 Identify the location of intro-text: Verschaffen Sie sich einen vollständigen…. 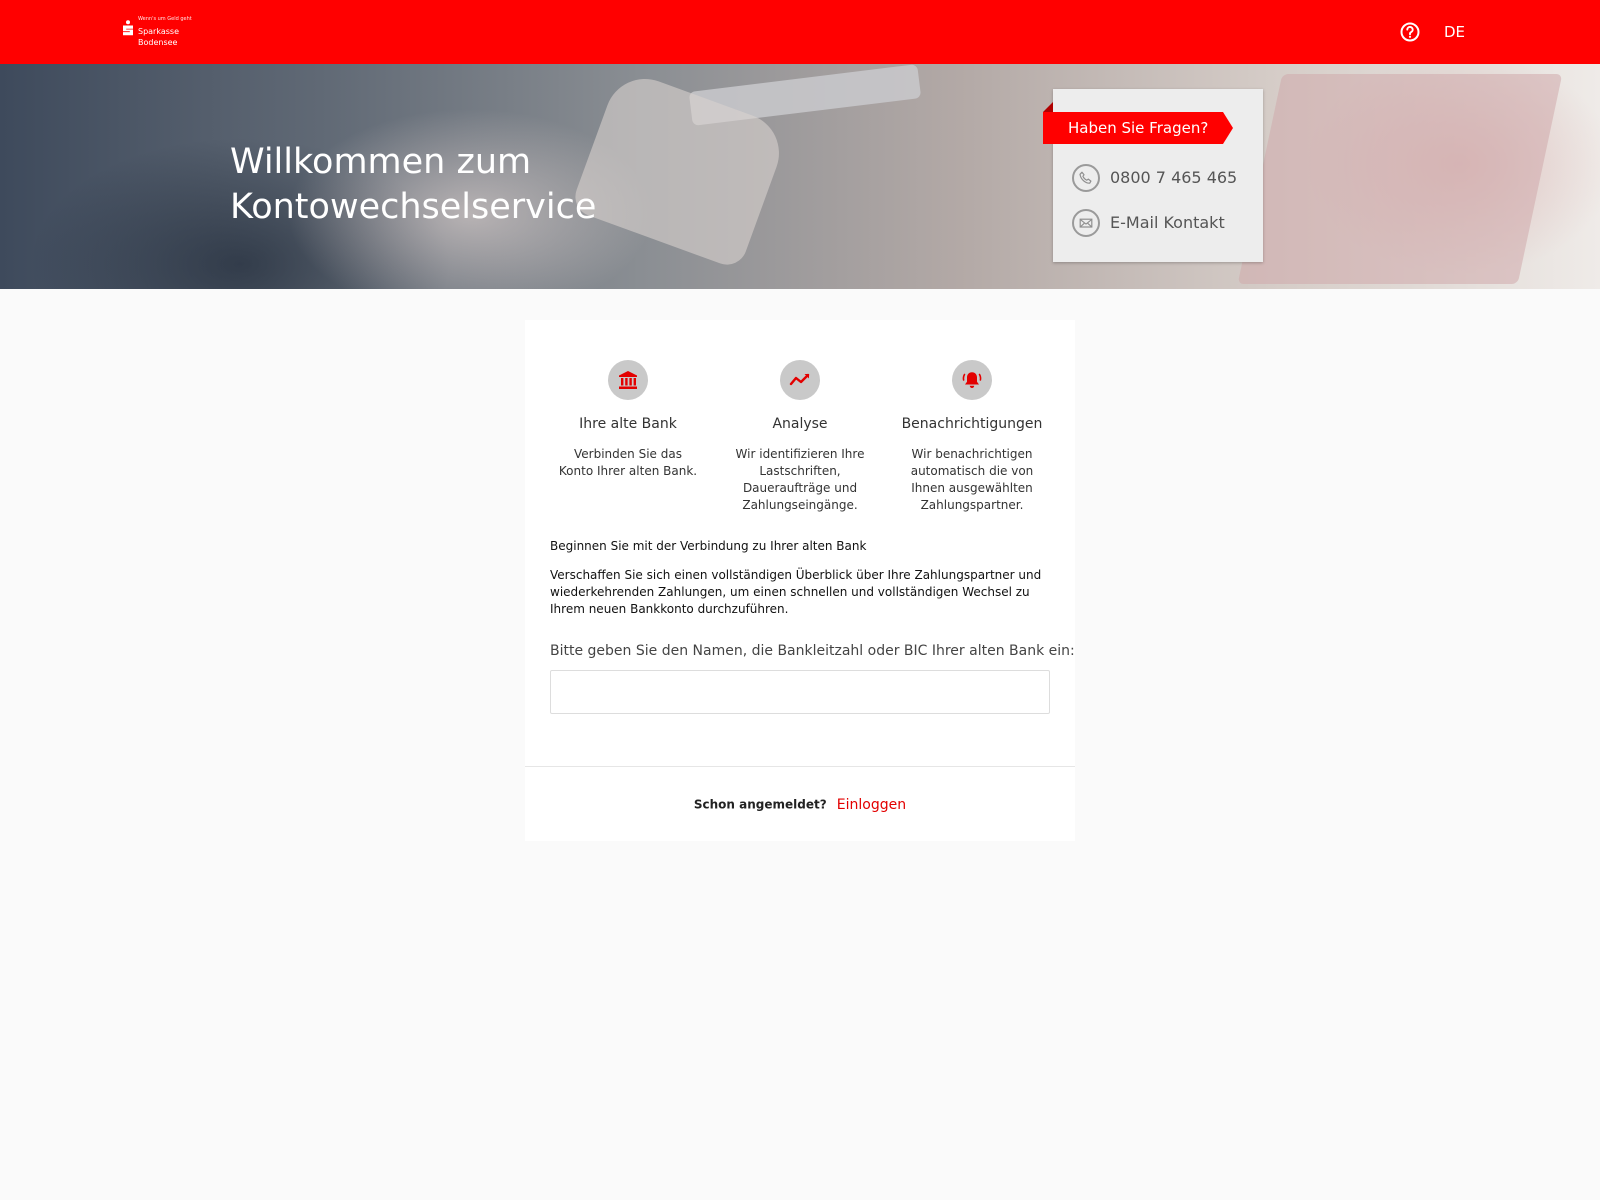
(796, 592).